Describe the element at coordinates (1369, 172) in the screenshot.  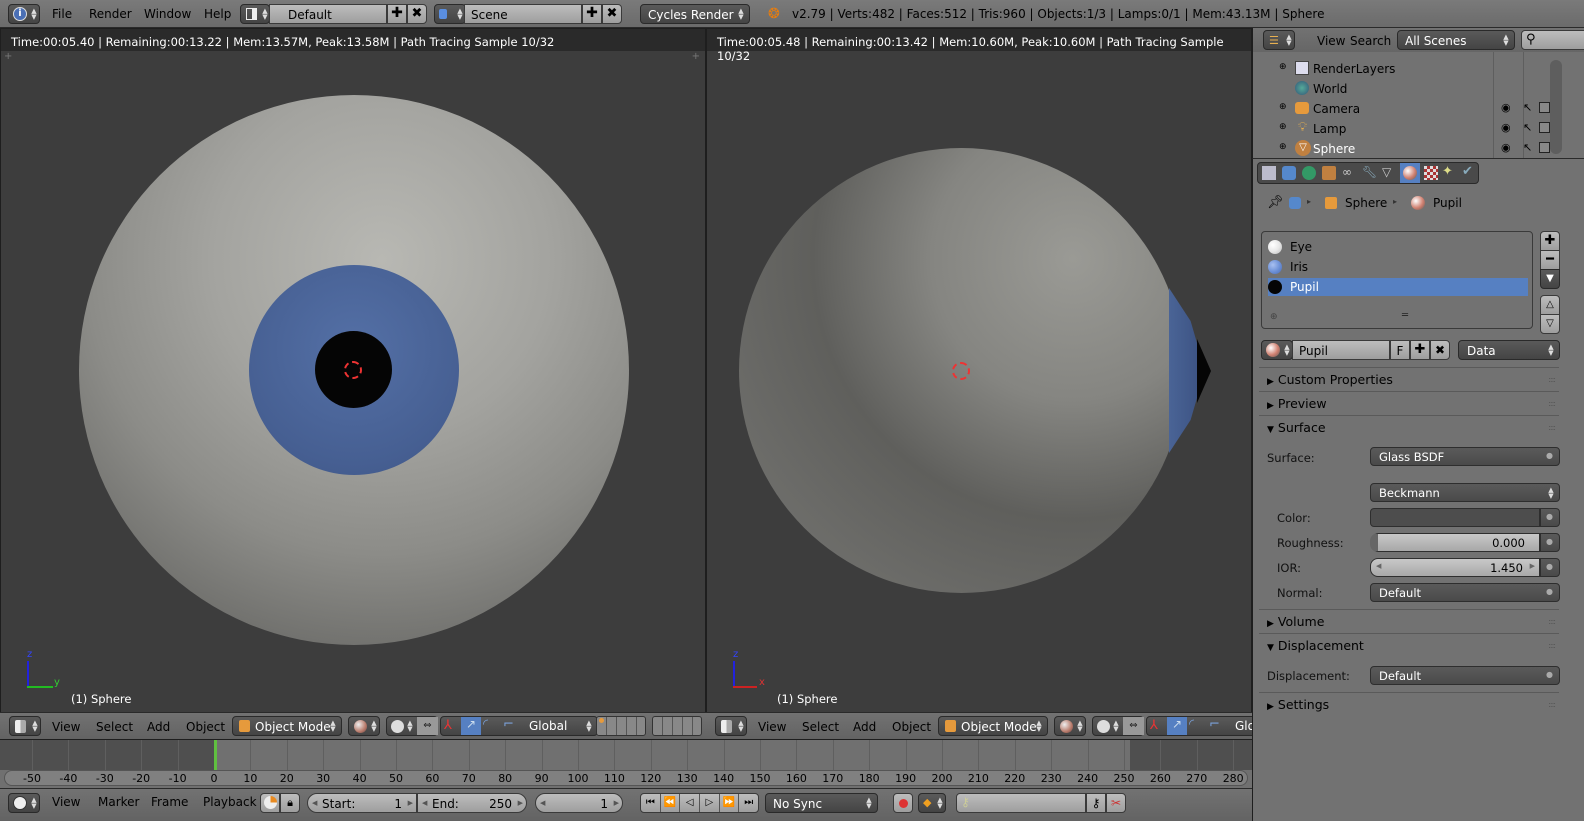
I see `tab-modifiers: 🔧︎` at that location.